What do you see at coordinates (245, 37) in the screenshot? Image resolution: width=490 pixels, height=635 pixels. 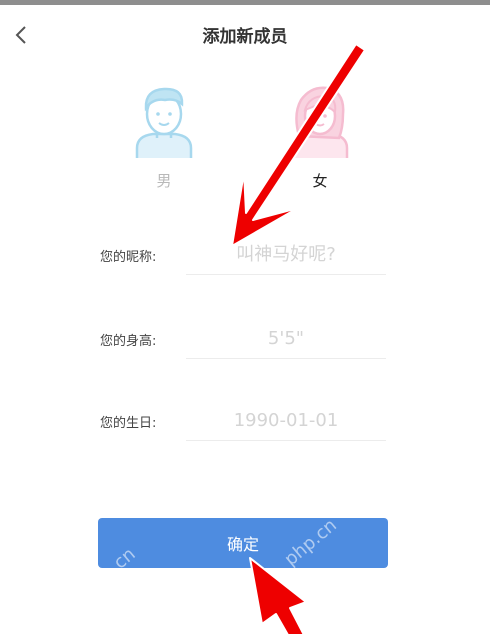 I see `page-title: 添加新成员` at bounding box center [245, 37].